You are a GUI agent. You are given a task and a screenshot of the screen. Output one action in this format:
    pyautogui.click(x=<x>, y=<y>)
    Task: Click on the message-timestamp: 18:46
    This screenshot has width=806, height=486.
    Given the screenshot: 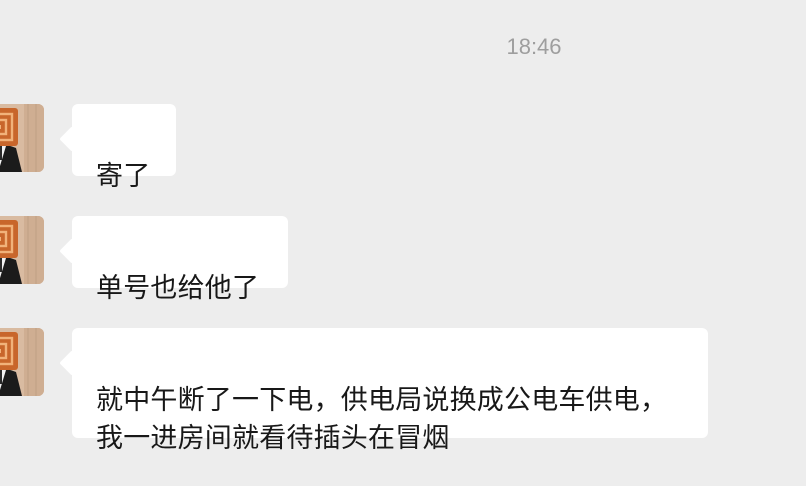 What is the action you would take?
    pyautogui.click(x=534, y=46)
    